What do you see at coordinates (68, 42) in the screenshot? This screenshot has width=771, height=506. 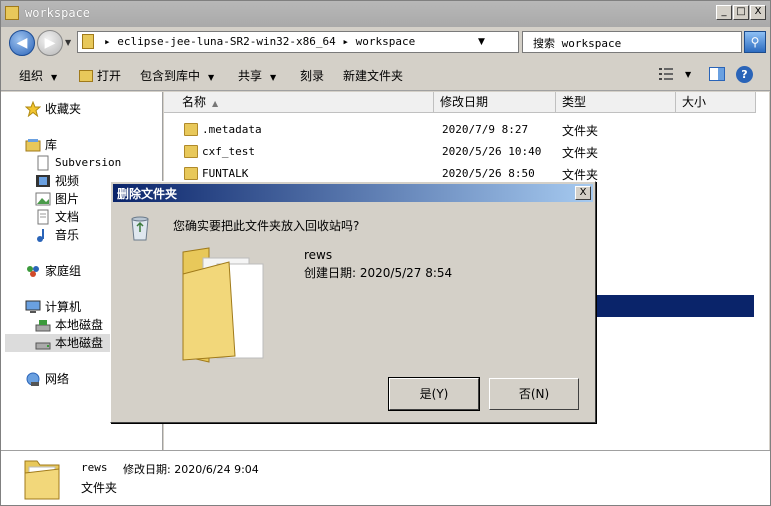 I see `recent-pages-dropdown: ▼` at bounding box center [68, 42].